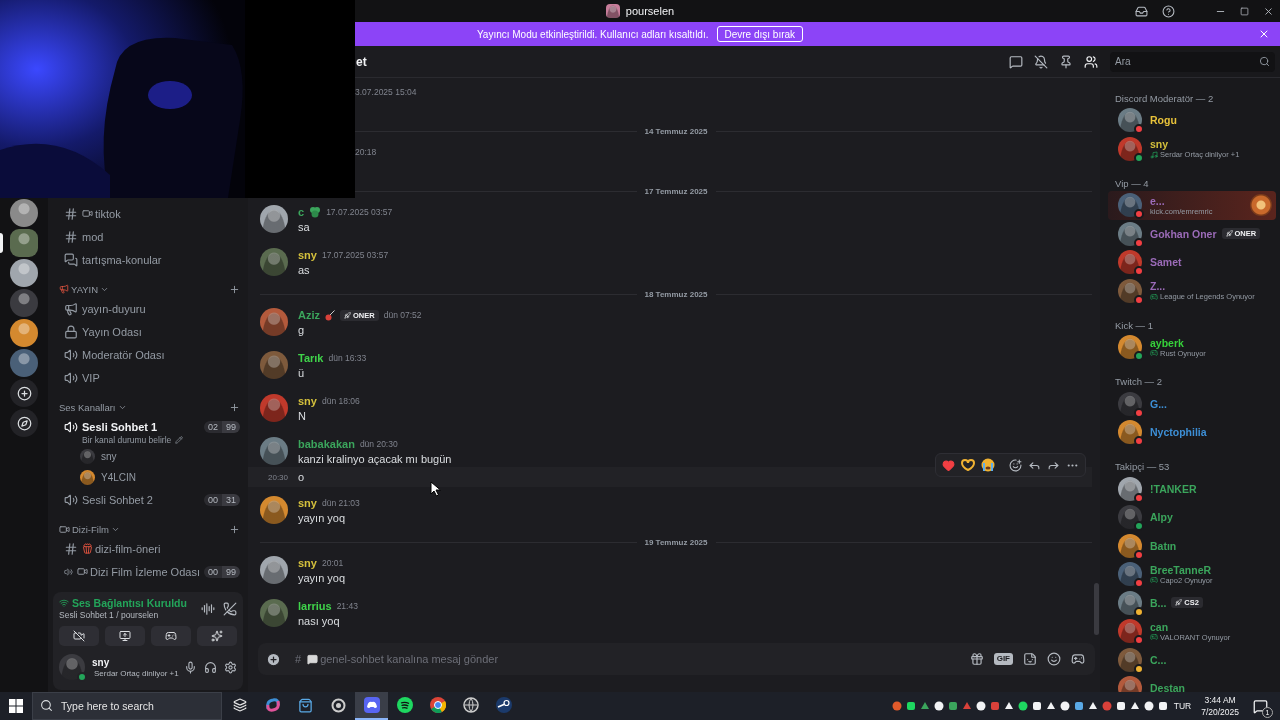 The width and height of the screenshot is (1280, 720). What do you see at coordinates (87, 407) in the screenshot?
I see `category-header: Ses Kanalları` at bounding box center [87, 407].